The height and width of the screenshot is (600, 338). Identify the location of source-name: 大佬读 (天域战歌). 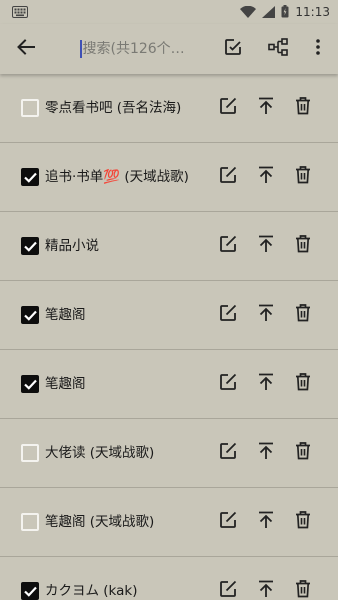
(100, 453).